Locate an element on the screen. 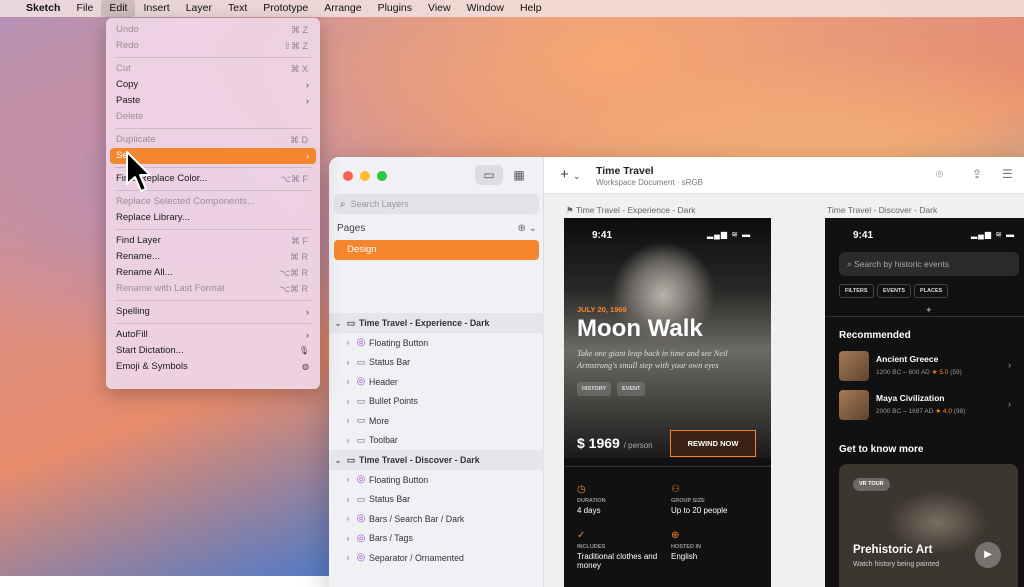 This screenshot has height=587, width=1024. menu-insert: Insert is located at coordinates (156, 8).